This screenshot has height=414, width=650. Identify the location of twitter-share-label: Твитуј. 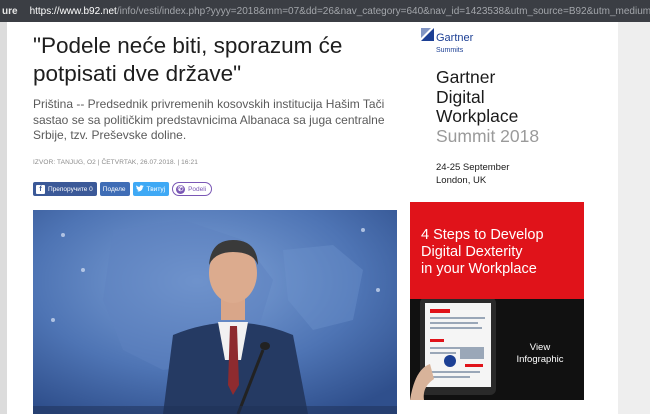
(156, 189).